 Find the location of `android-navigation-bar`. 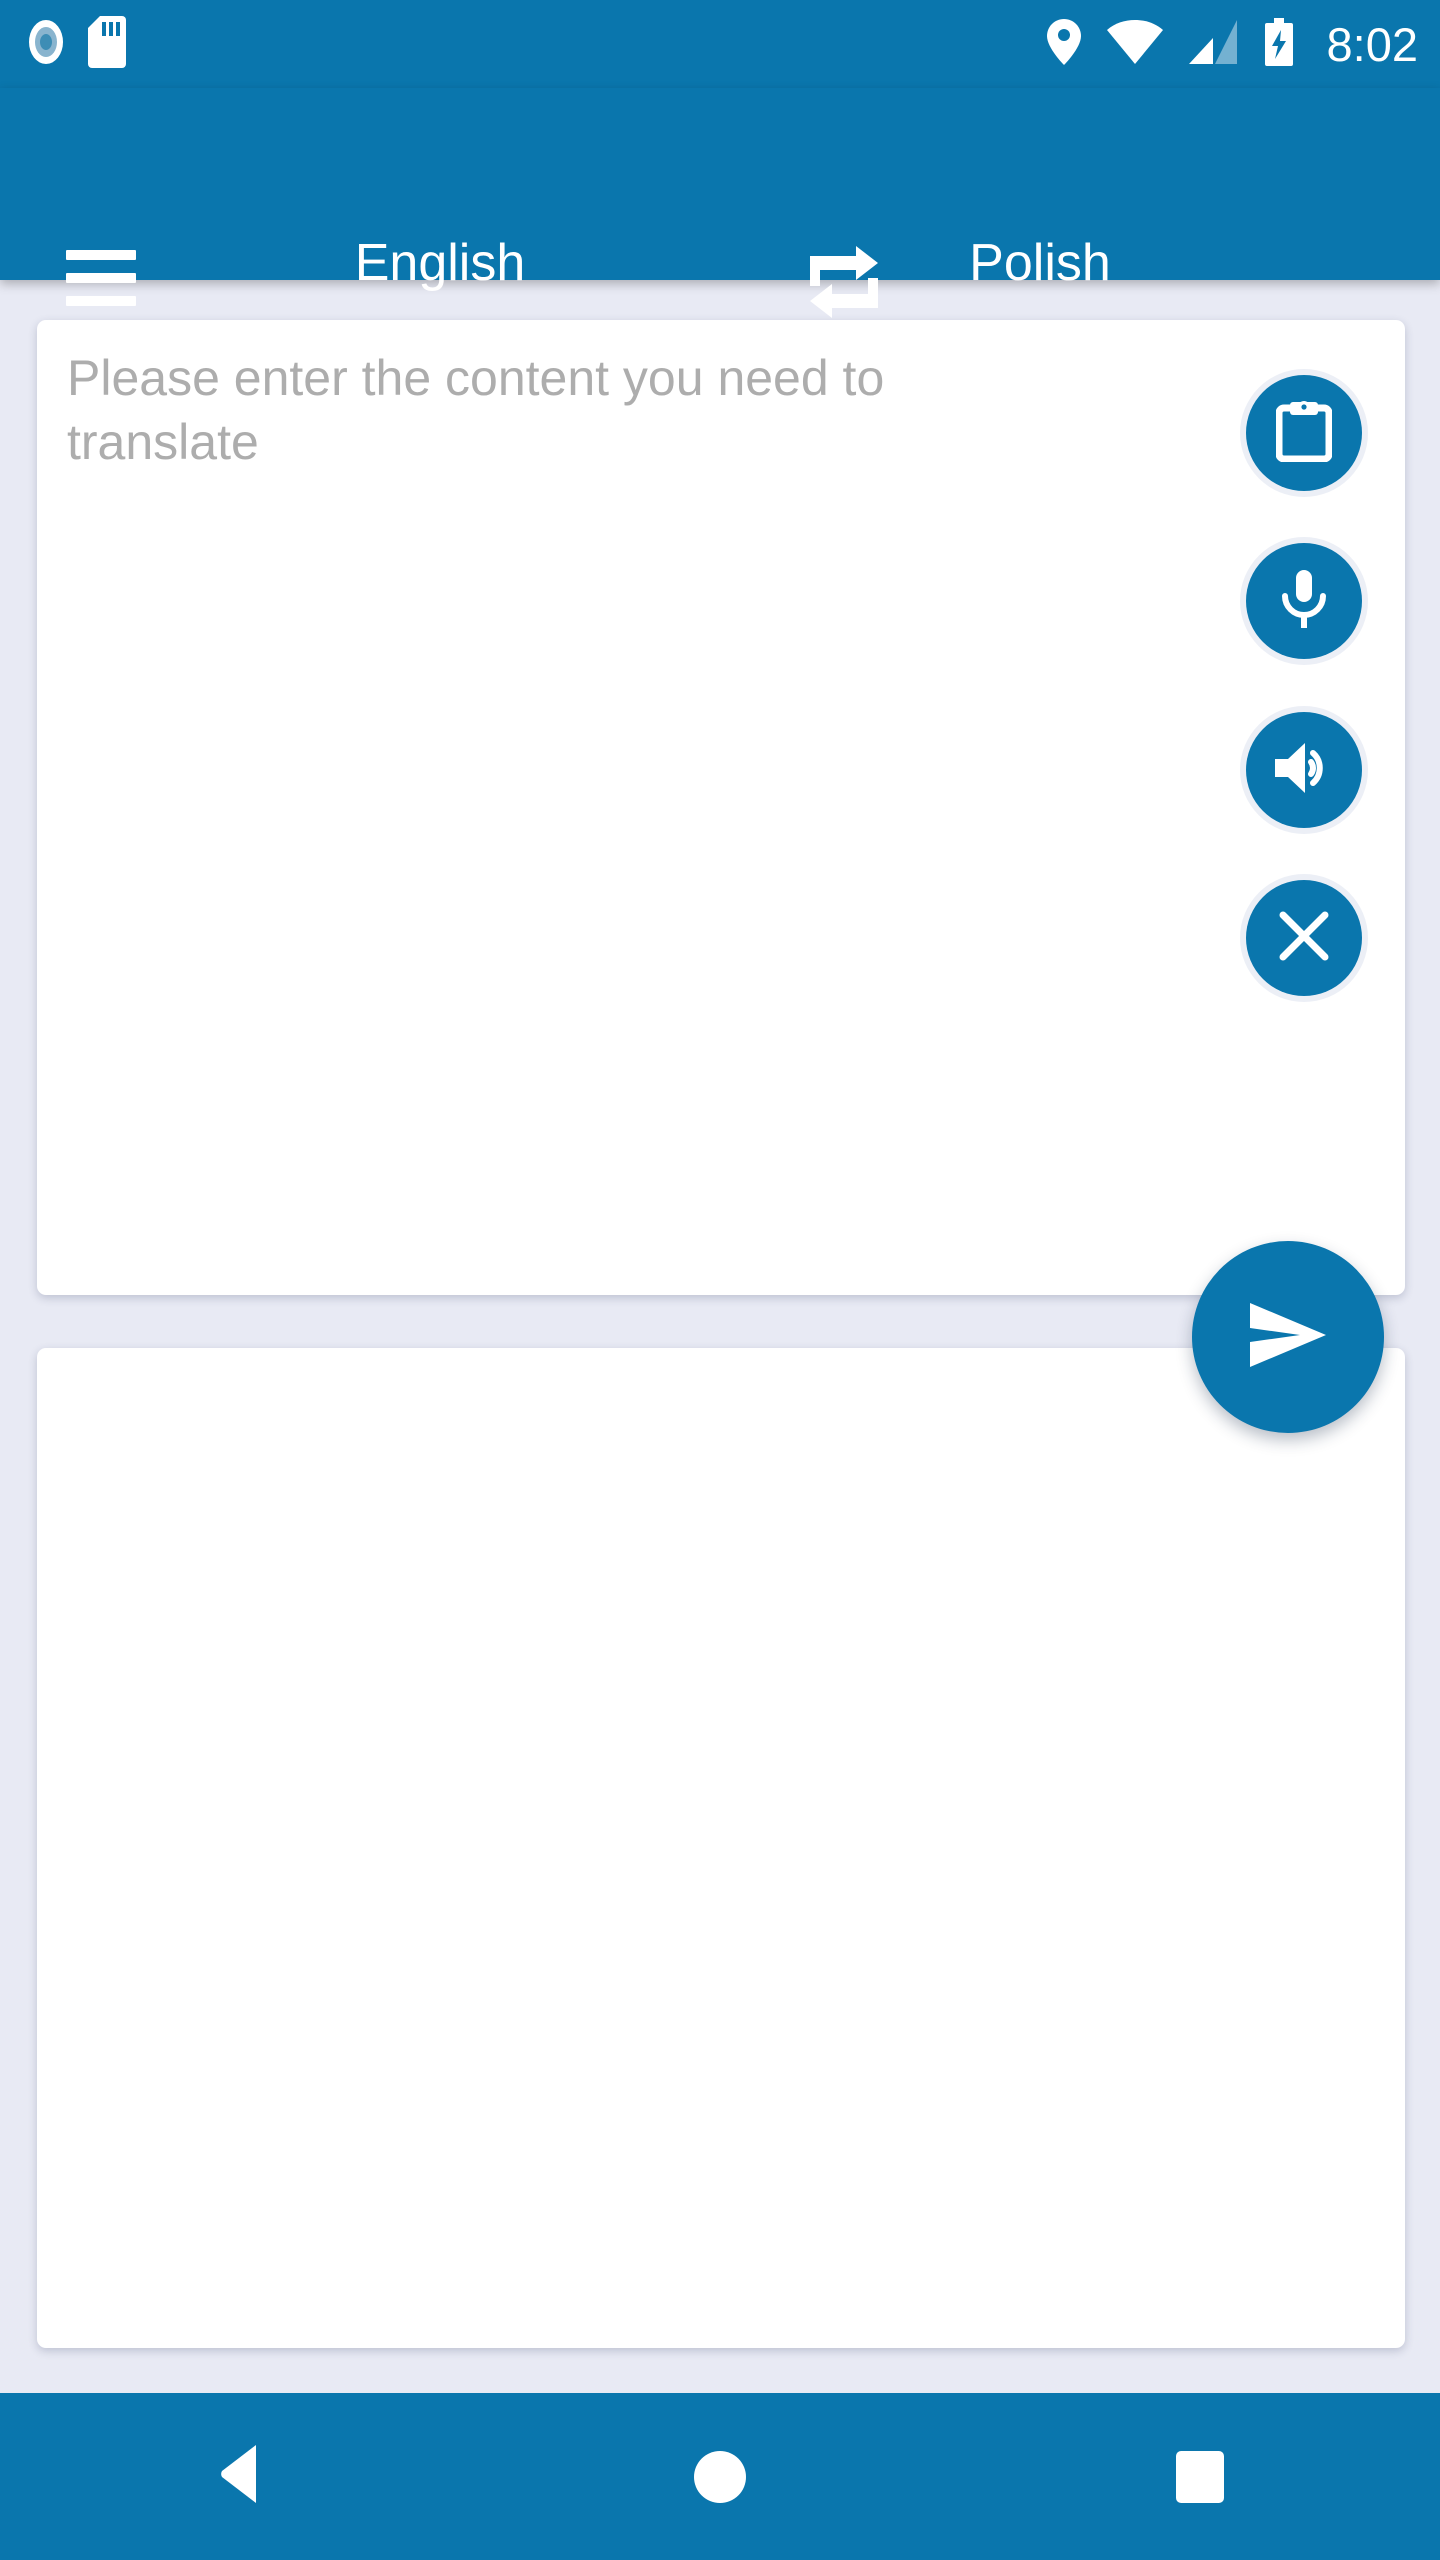

android-navigation-bar is located at coordinates (720, 2476).